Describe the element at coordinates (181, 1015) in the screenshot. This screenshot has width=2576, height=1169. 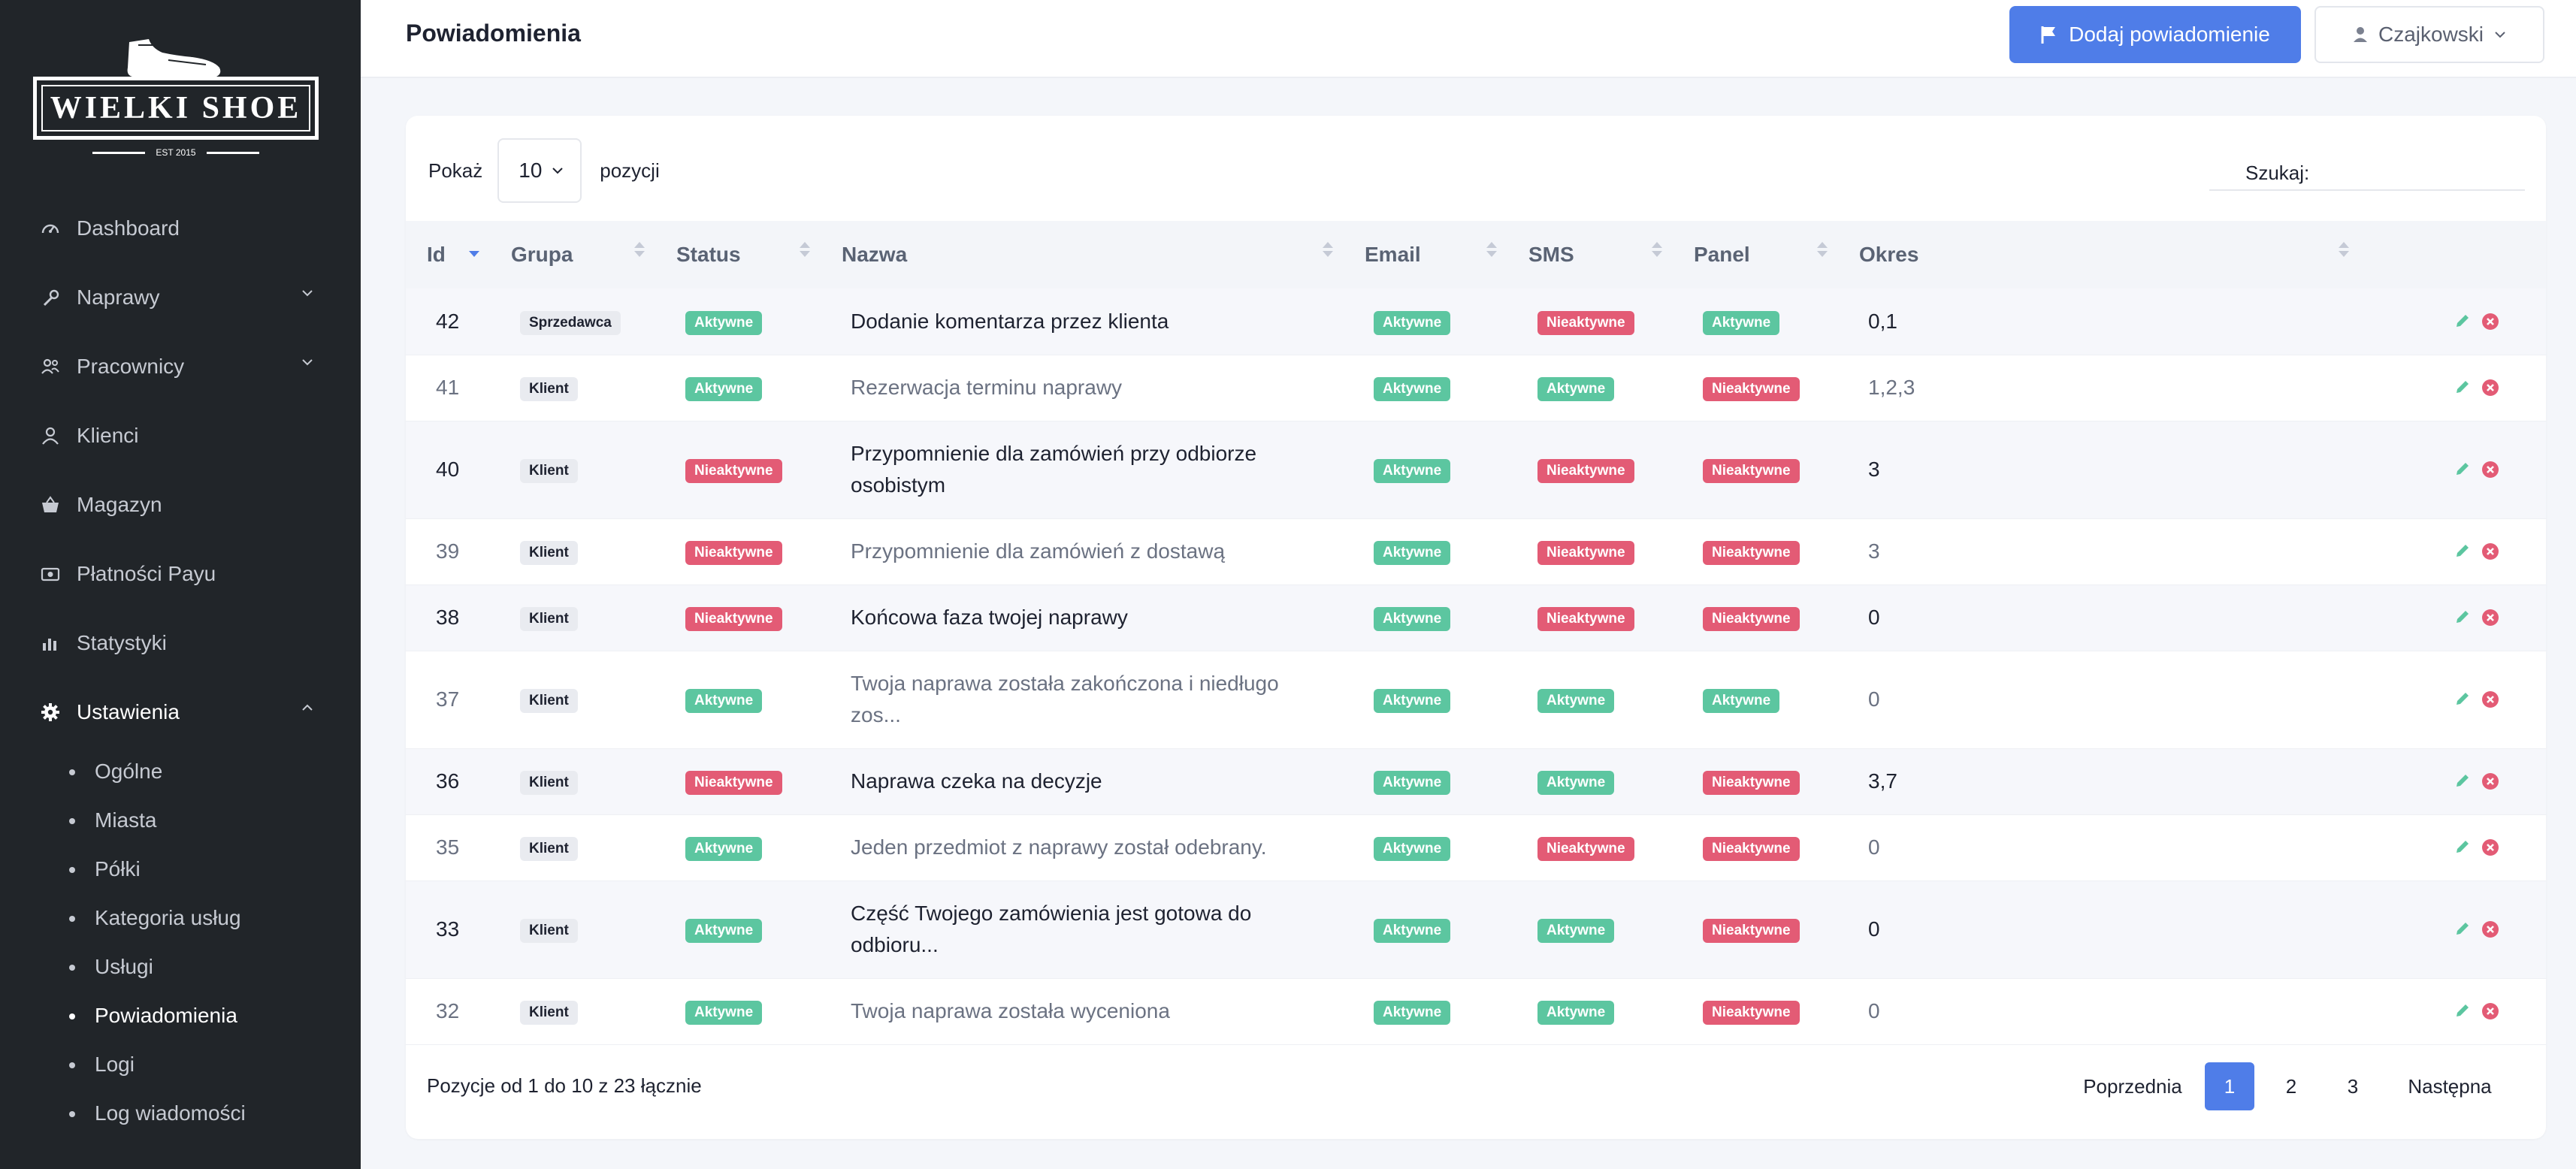
I see `sidebar-subitem-powiadomienia: Powiadomienia` at that location.